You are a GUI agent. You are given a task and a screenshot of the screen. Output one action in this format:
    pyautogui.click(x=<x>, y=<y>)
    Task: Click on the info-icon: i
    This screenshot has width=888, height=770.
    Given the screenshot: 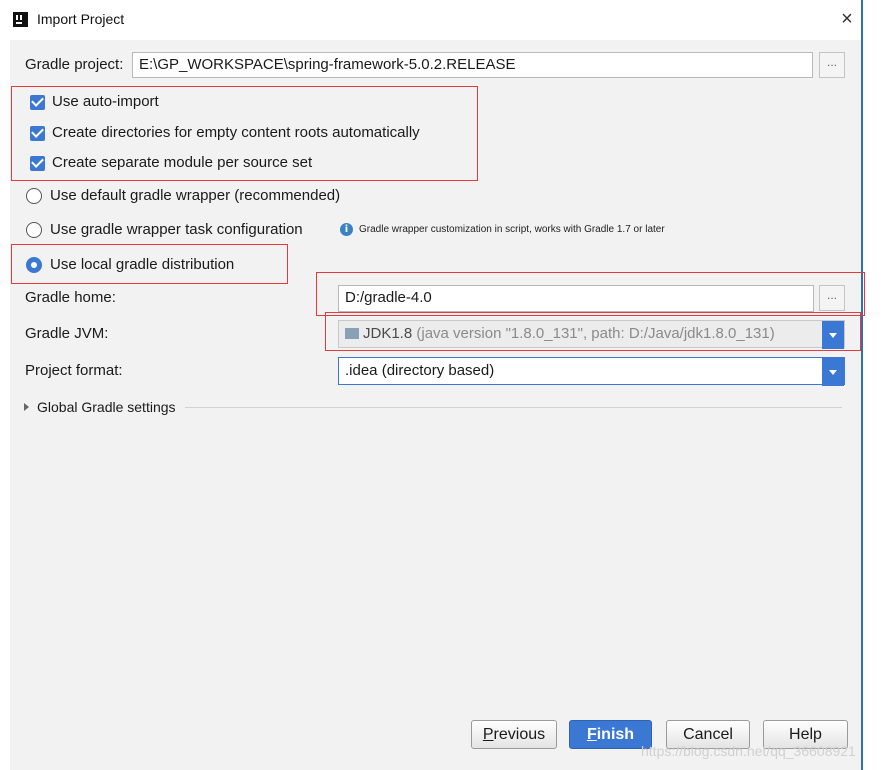 What is the action you would take?
    pyautogui.click(x=346, y=229)
    